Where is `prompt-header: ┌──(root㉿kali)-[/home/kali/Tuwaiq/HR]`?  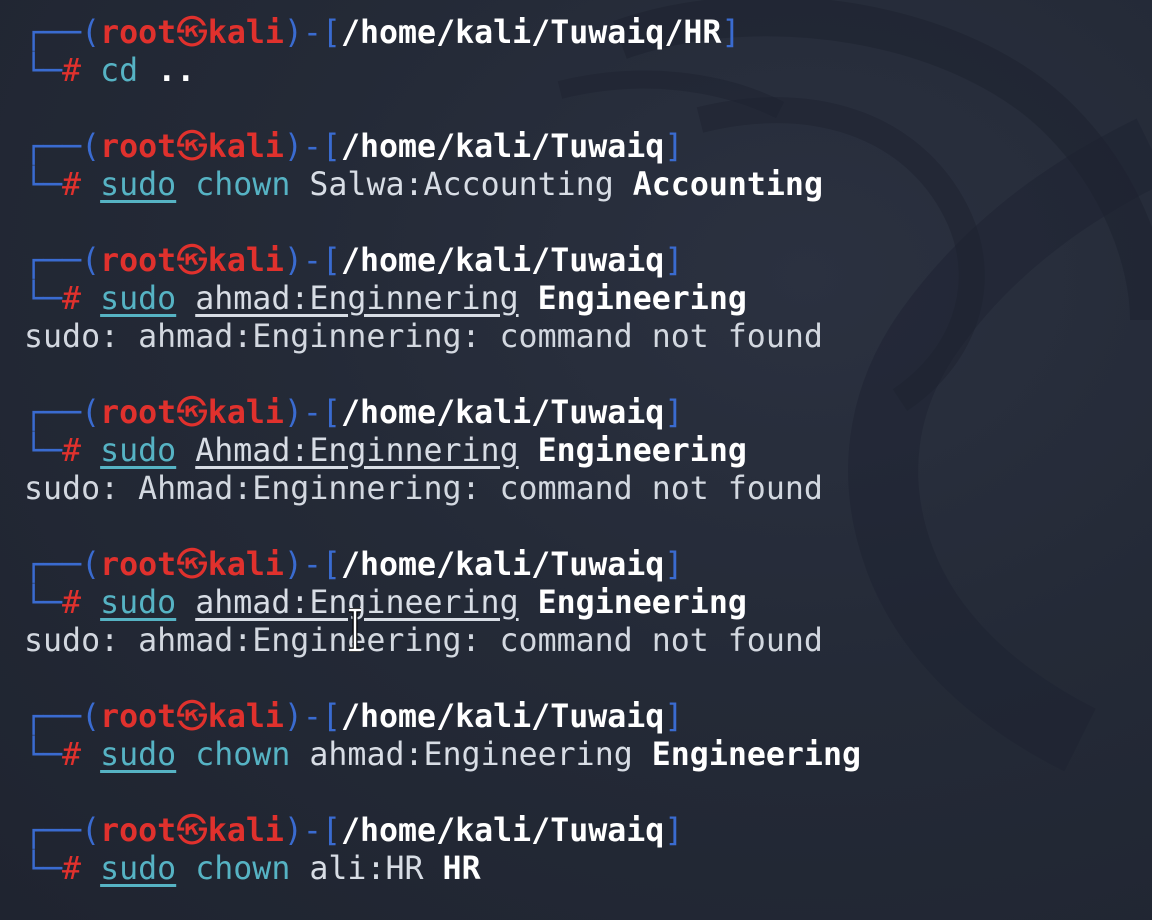
prompt-header: ┌──(root㉿kali)-[/home/kali/Tuwaiq/HR] is located at coordinates (442, 33).